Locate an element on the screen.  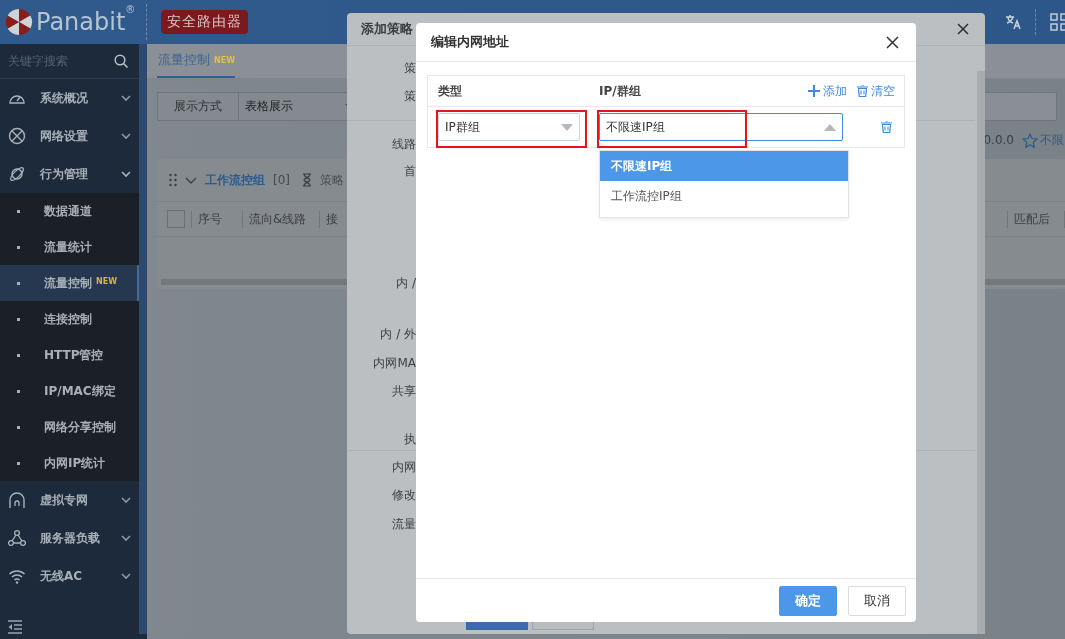
field-label: 执 is located at coordinates (410, 439).